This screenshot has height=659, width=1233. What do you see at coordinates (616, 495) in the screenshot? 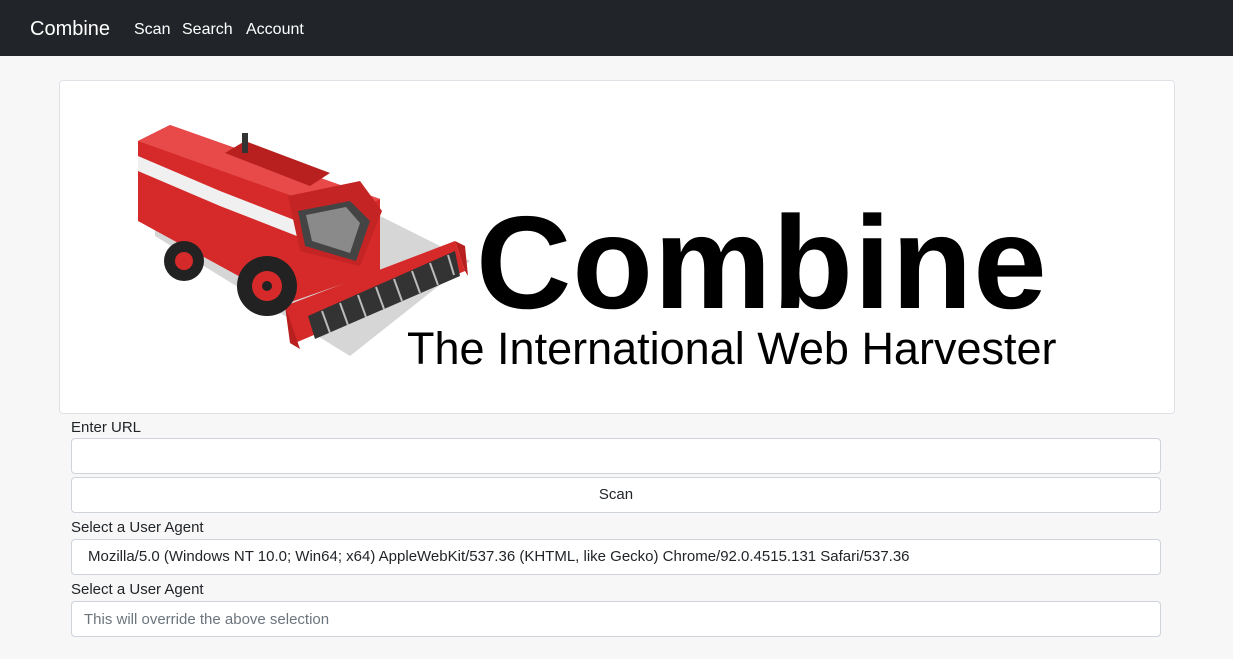
I see `scan-button: Scan` at bounding box center [616, 495].